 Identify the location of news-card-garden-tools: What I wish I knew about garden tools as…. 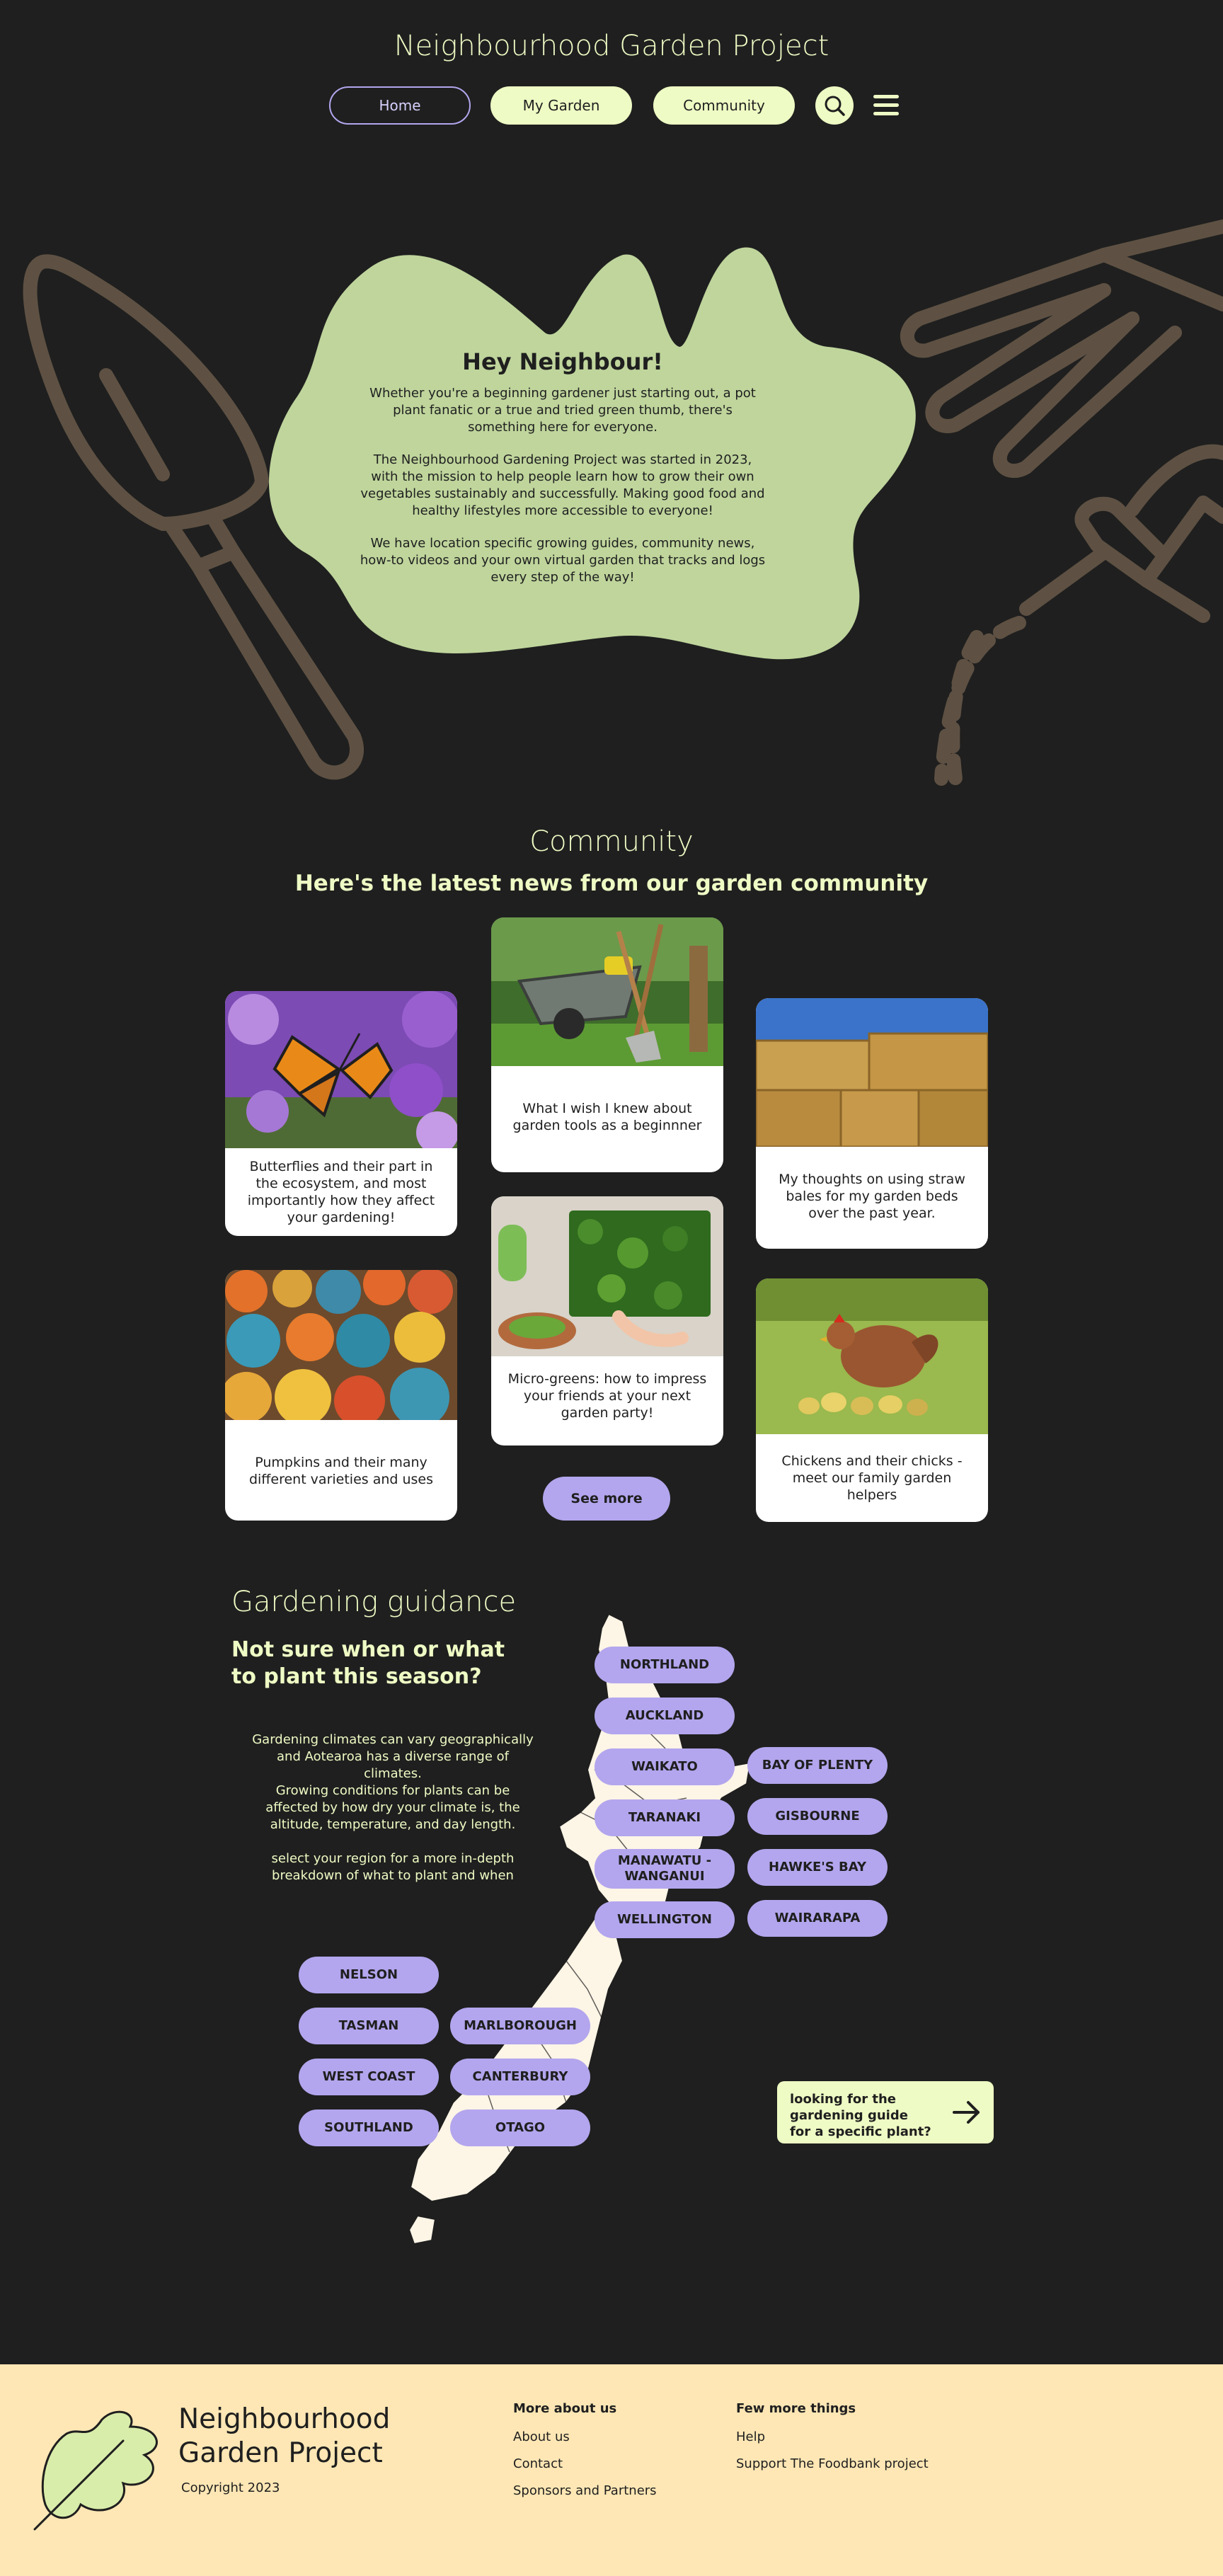
(607, 1044).